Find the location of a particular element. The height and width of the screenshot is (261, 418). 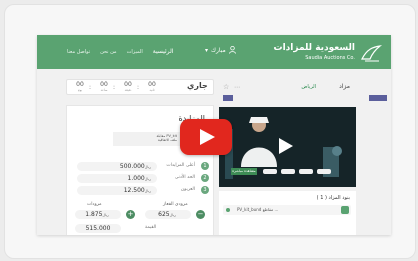

list-count: ( 1 ) is located at coordinates (321, 198).